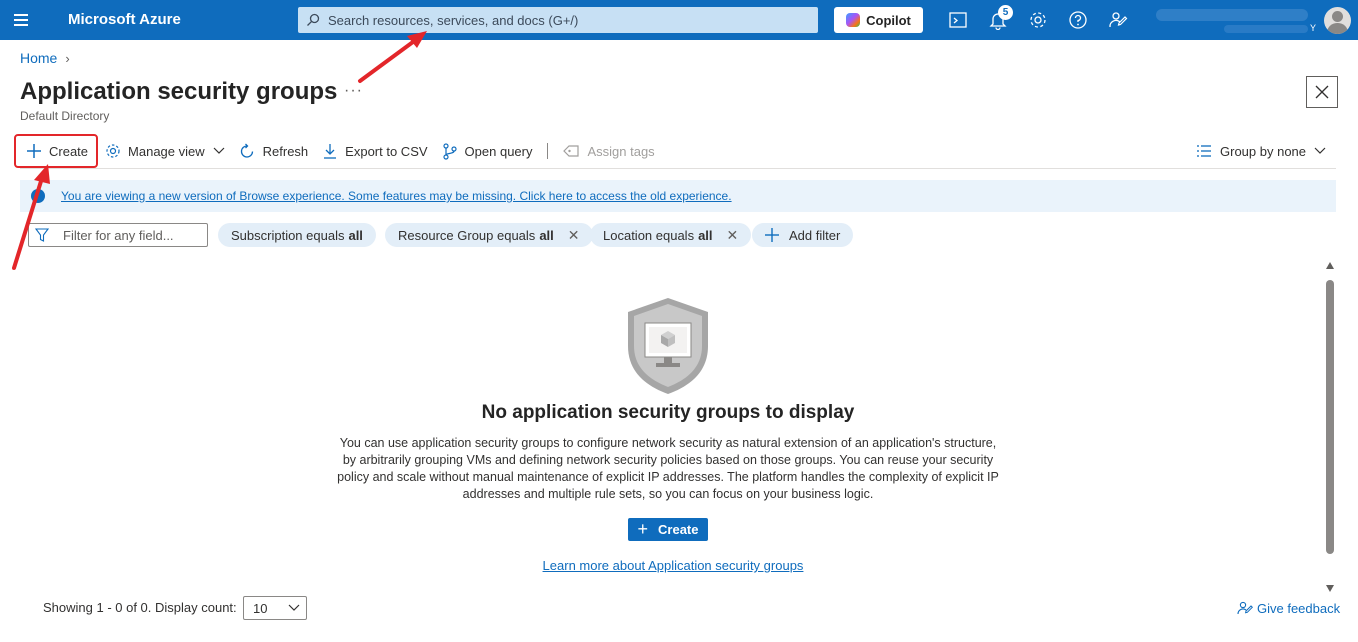 The width and height of the screenshot is (1358, 642). I want to click on refresh-label: Refresh, so click(285, 151).